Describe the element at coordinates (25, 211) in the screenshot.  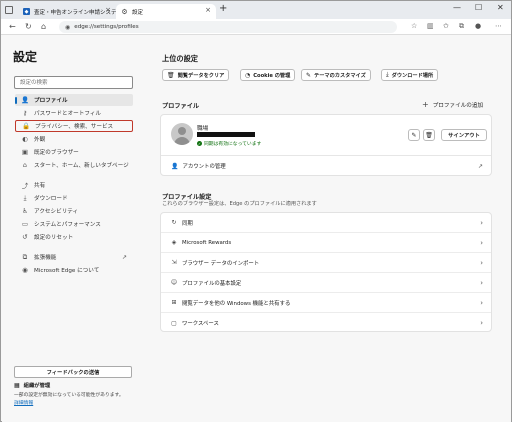
I see `accessibility-icon: ♿` at that location.